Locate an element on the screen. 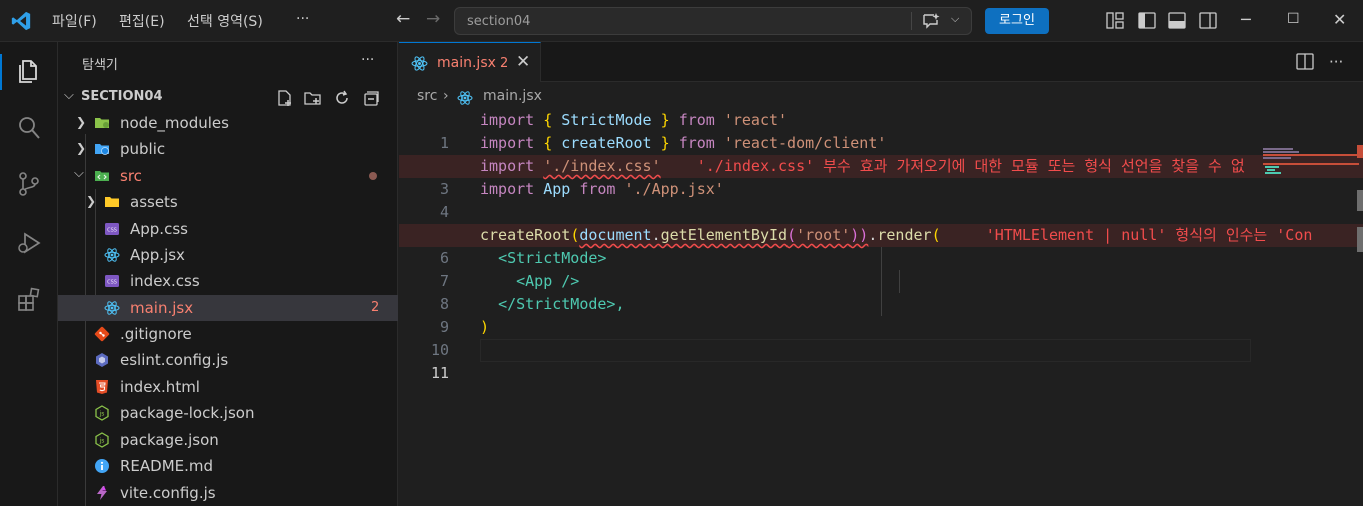 Image resolution: width=1363 pixels, height=506 pixels. toggle-primary-sidebar-icon is located at coordinates (1147, 20).